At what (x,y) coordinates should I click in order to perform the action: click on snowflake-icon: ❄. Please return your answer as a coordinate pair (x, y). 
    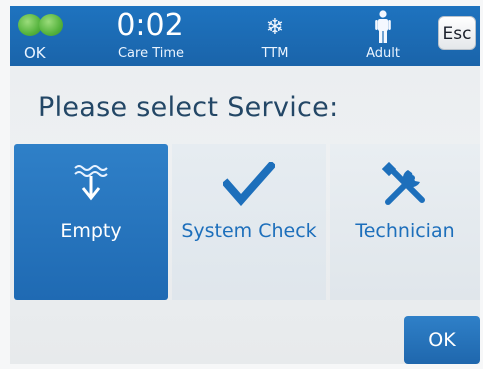
    Looking at the image, I should click on (275, 27).